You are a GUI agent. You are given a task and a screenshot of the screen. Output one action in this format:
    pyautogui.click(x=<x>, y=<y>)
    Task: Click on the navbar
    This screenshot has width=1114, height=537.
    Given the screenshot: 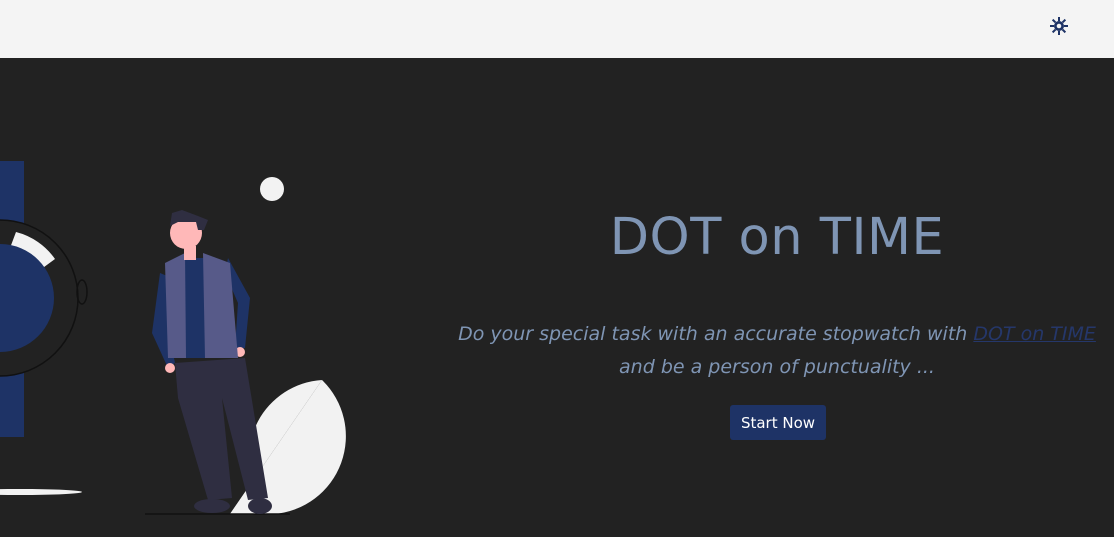 What is the action you would take?
    pyautogui.click(x=557, y=29)
    